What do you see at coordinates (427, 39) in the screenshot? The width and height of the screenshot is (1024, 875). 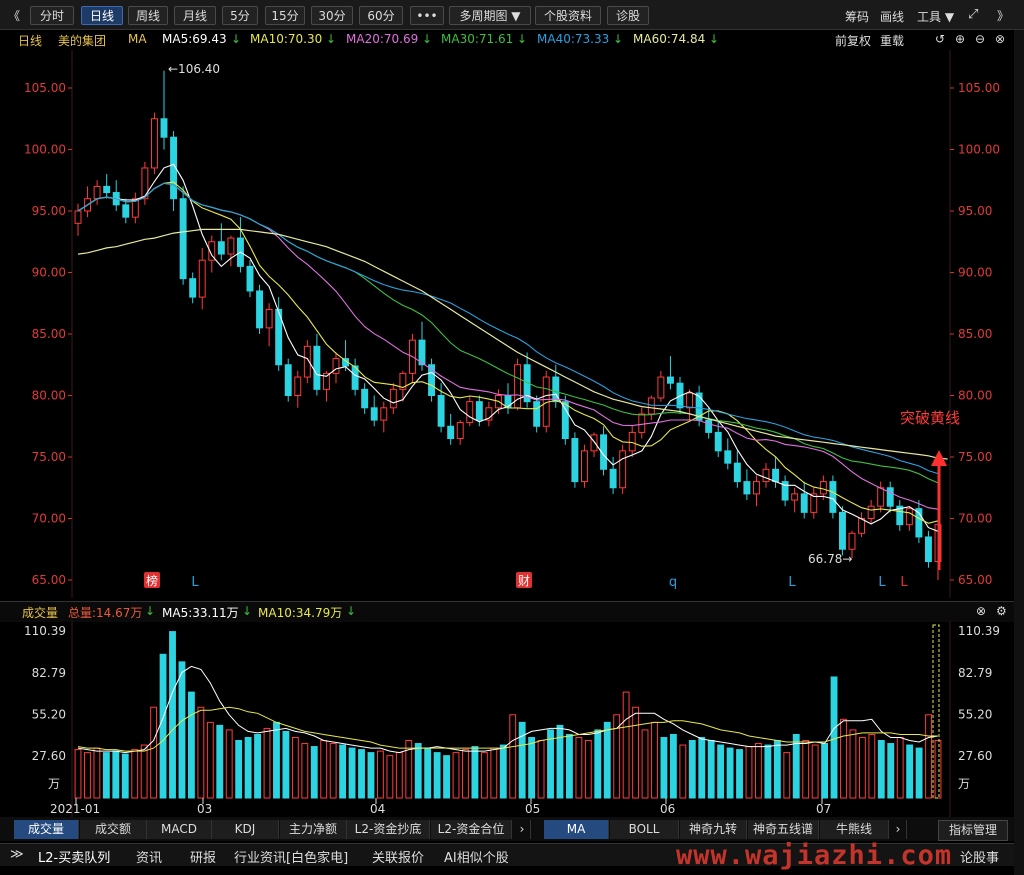 I see `ma20-down-icon: ↓` at bounding box center [427, 39].